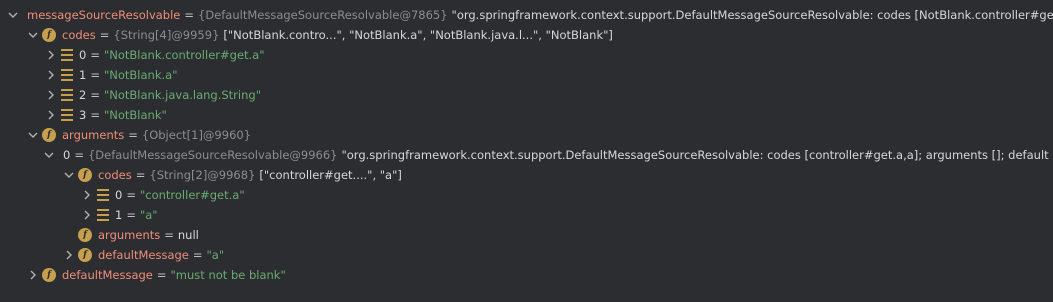 This screenshot has height=302, width=1053. Describe the element at coordinates (526, 275) in the screenshot. I see `tree-node-default-message: f defaultMessage = "must not be blank"` at that location.